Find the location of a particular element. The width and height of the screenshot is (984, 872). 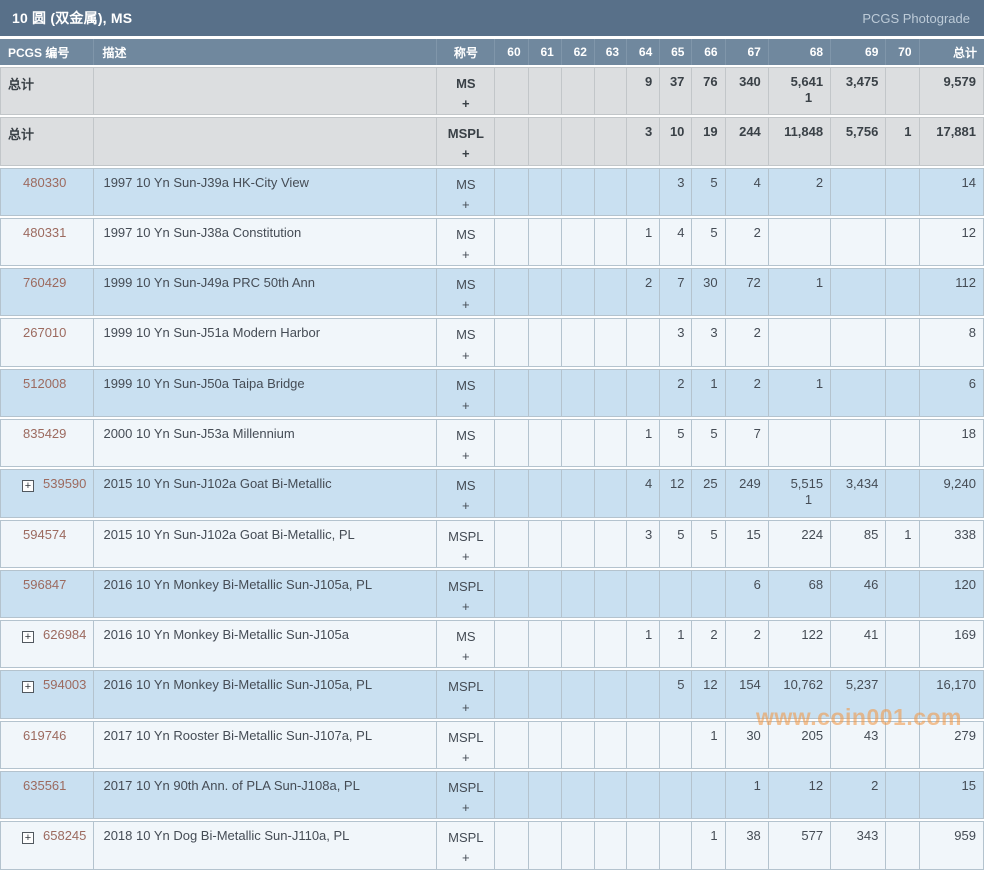

pcgs-number-link: 594003 is located at coordinates (64, 684).